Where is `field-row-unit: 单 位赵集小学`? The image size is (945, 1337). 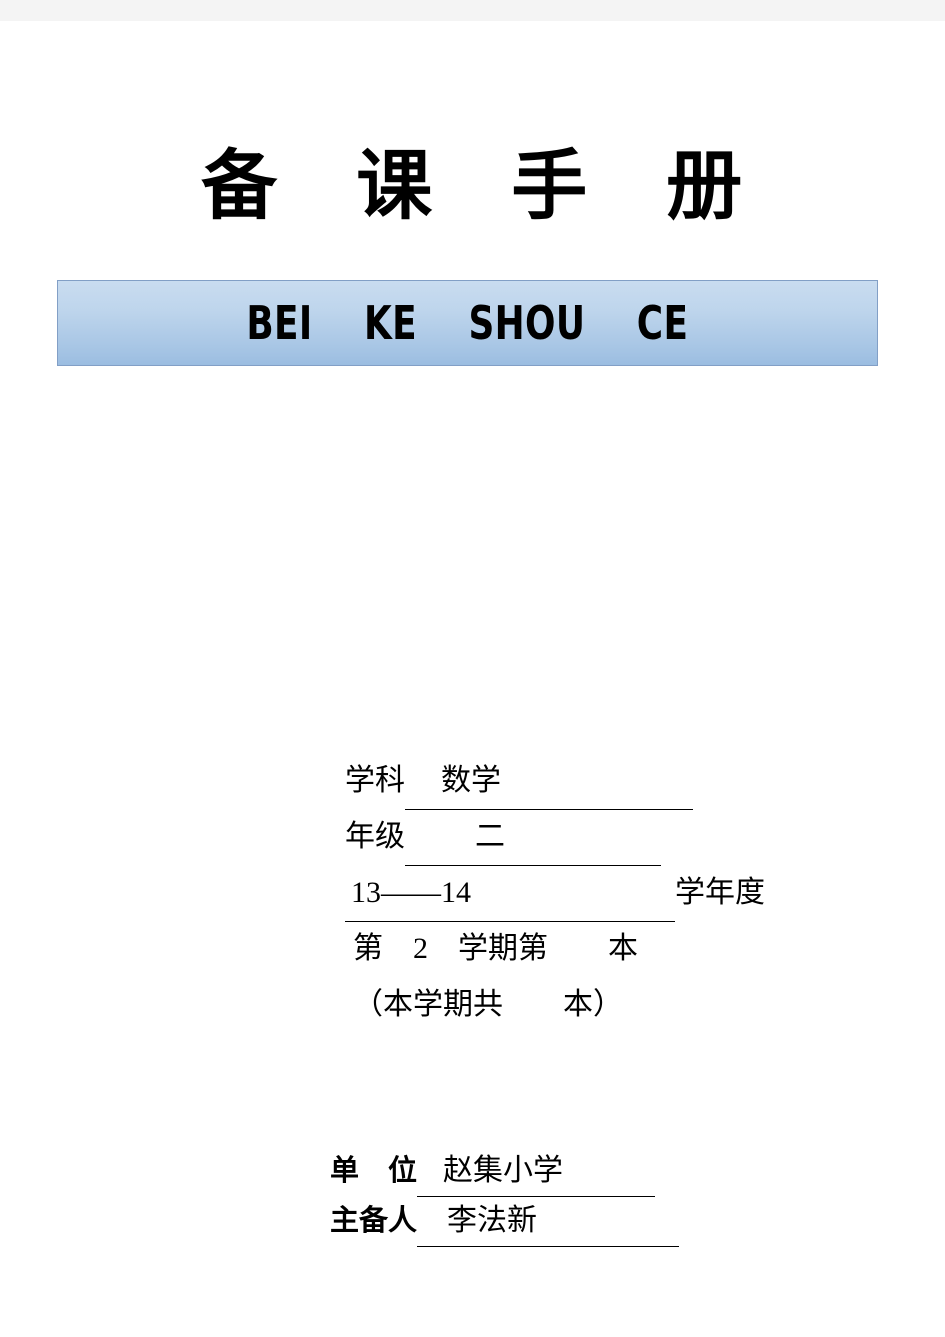
field-row-unit: 单 位赵集小学 is located at coordinates (472, 1146).